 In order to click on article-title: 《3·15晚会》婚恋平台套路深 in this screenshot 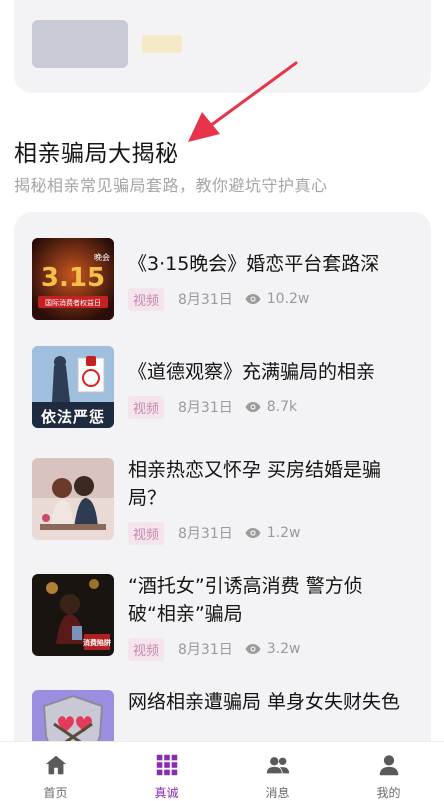, I will do `click(269, 264)`.